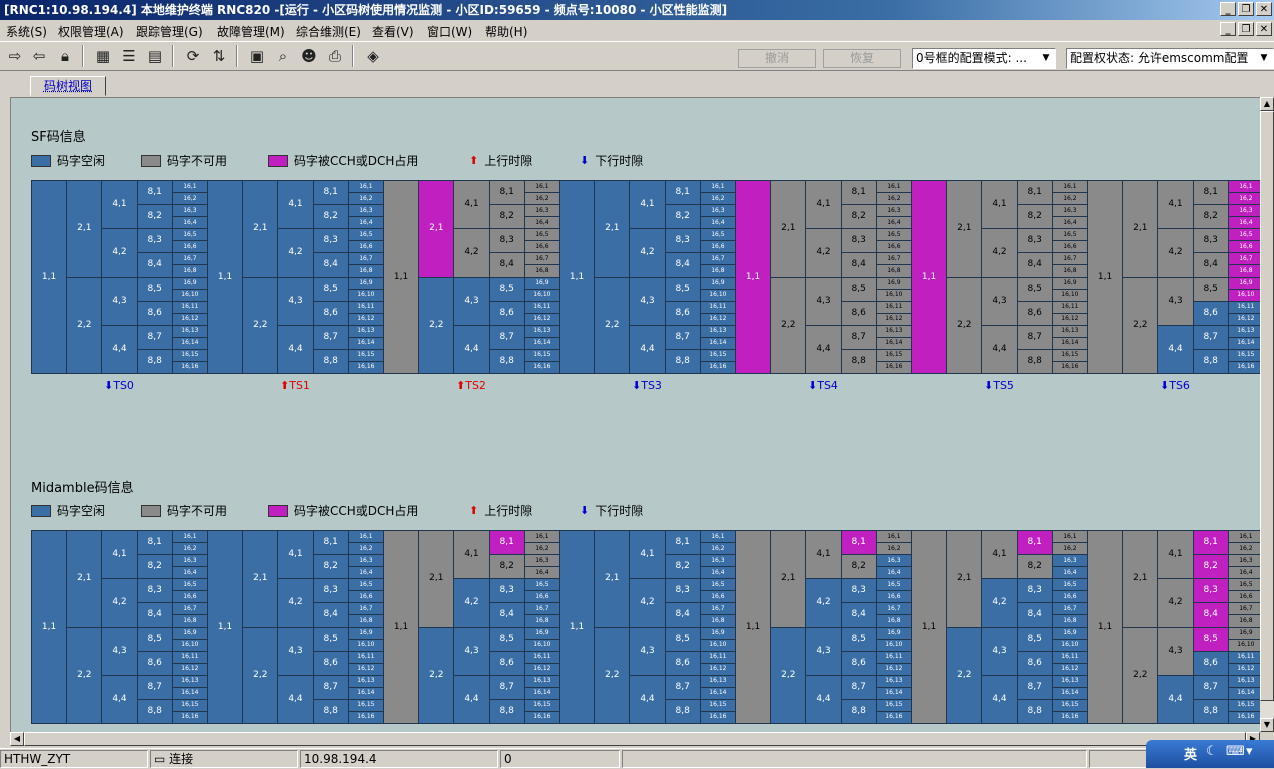  What do you see at coordinates (26, 31) in the screenshot?
I see `menu-system: 系统(S)` at bounding box center [26, 31].